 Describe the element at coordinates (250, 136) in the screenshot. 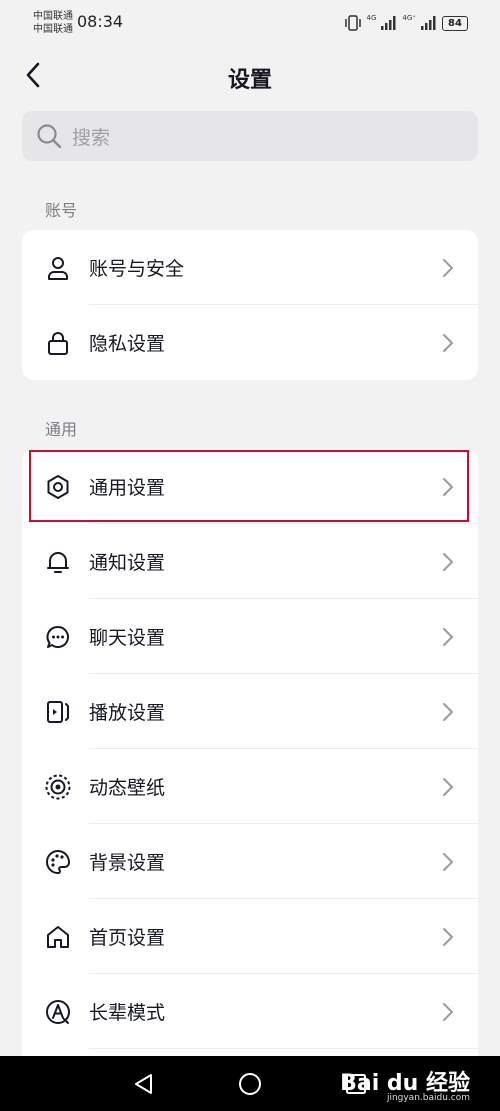

I see `search-input: 搜索` at that location.